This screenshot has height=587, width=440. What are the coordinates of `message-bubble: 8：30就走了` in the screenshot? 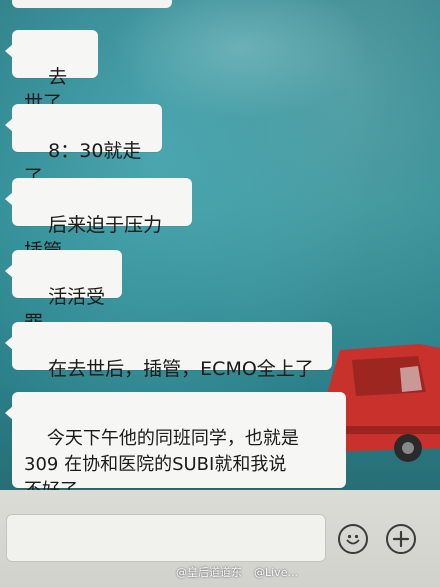 It's located at (83, 146).